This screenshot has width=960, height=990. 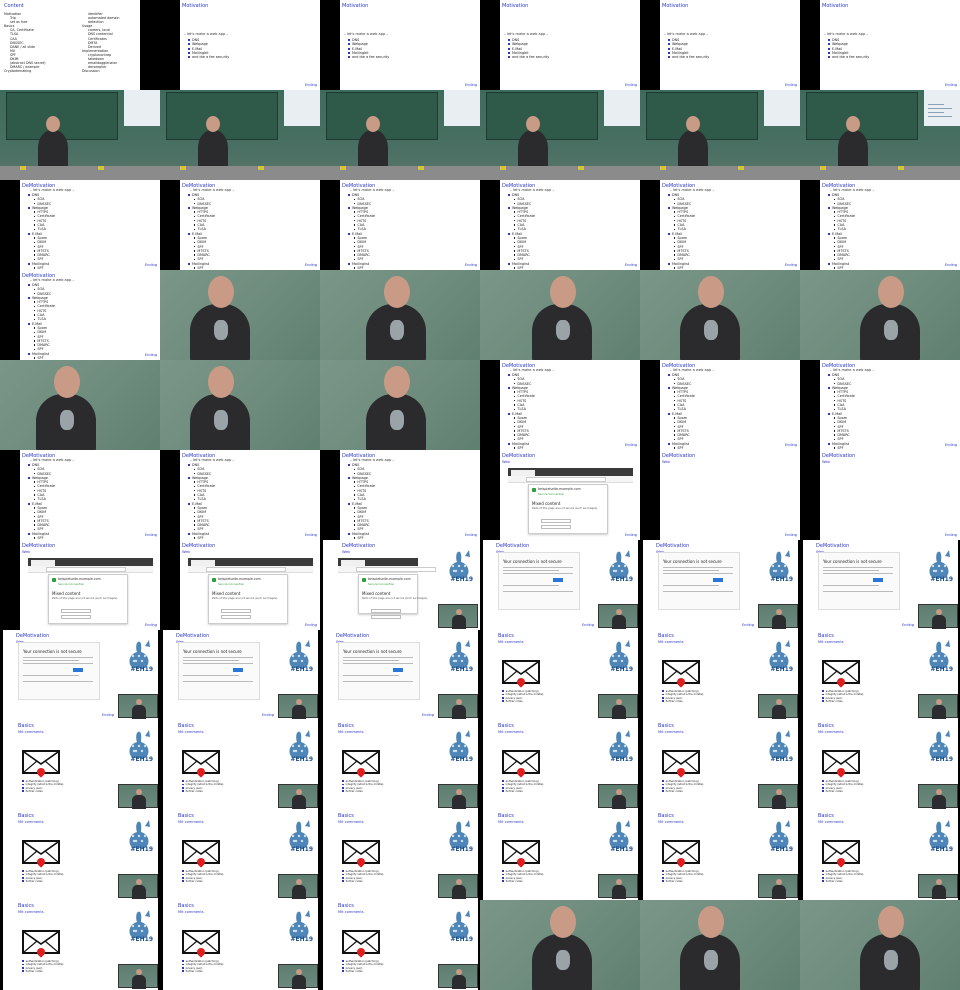 I want to click on lock-icon, so click(x=54, y=580).